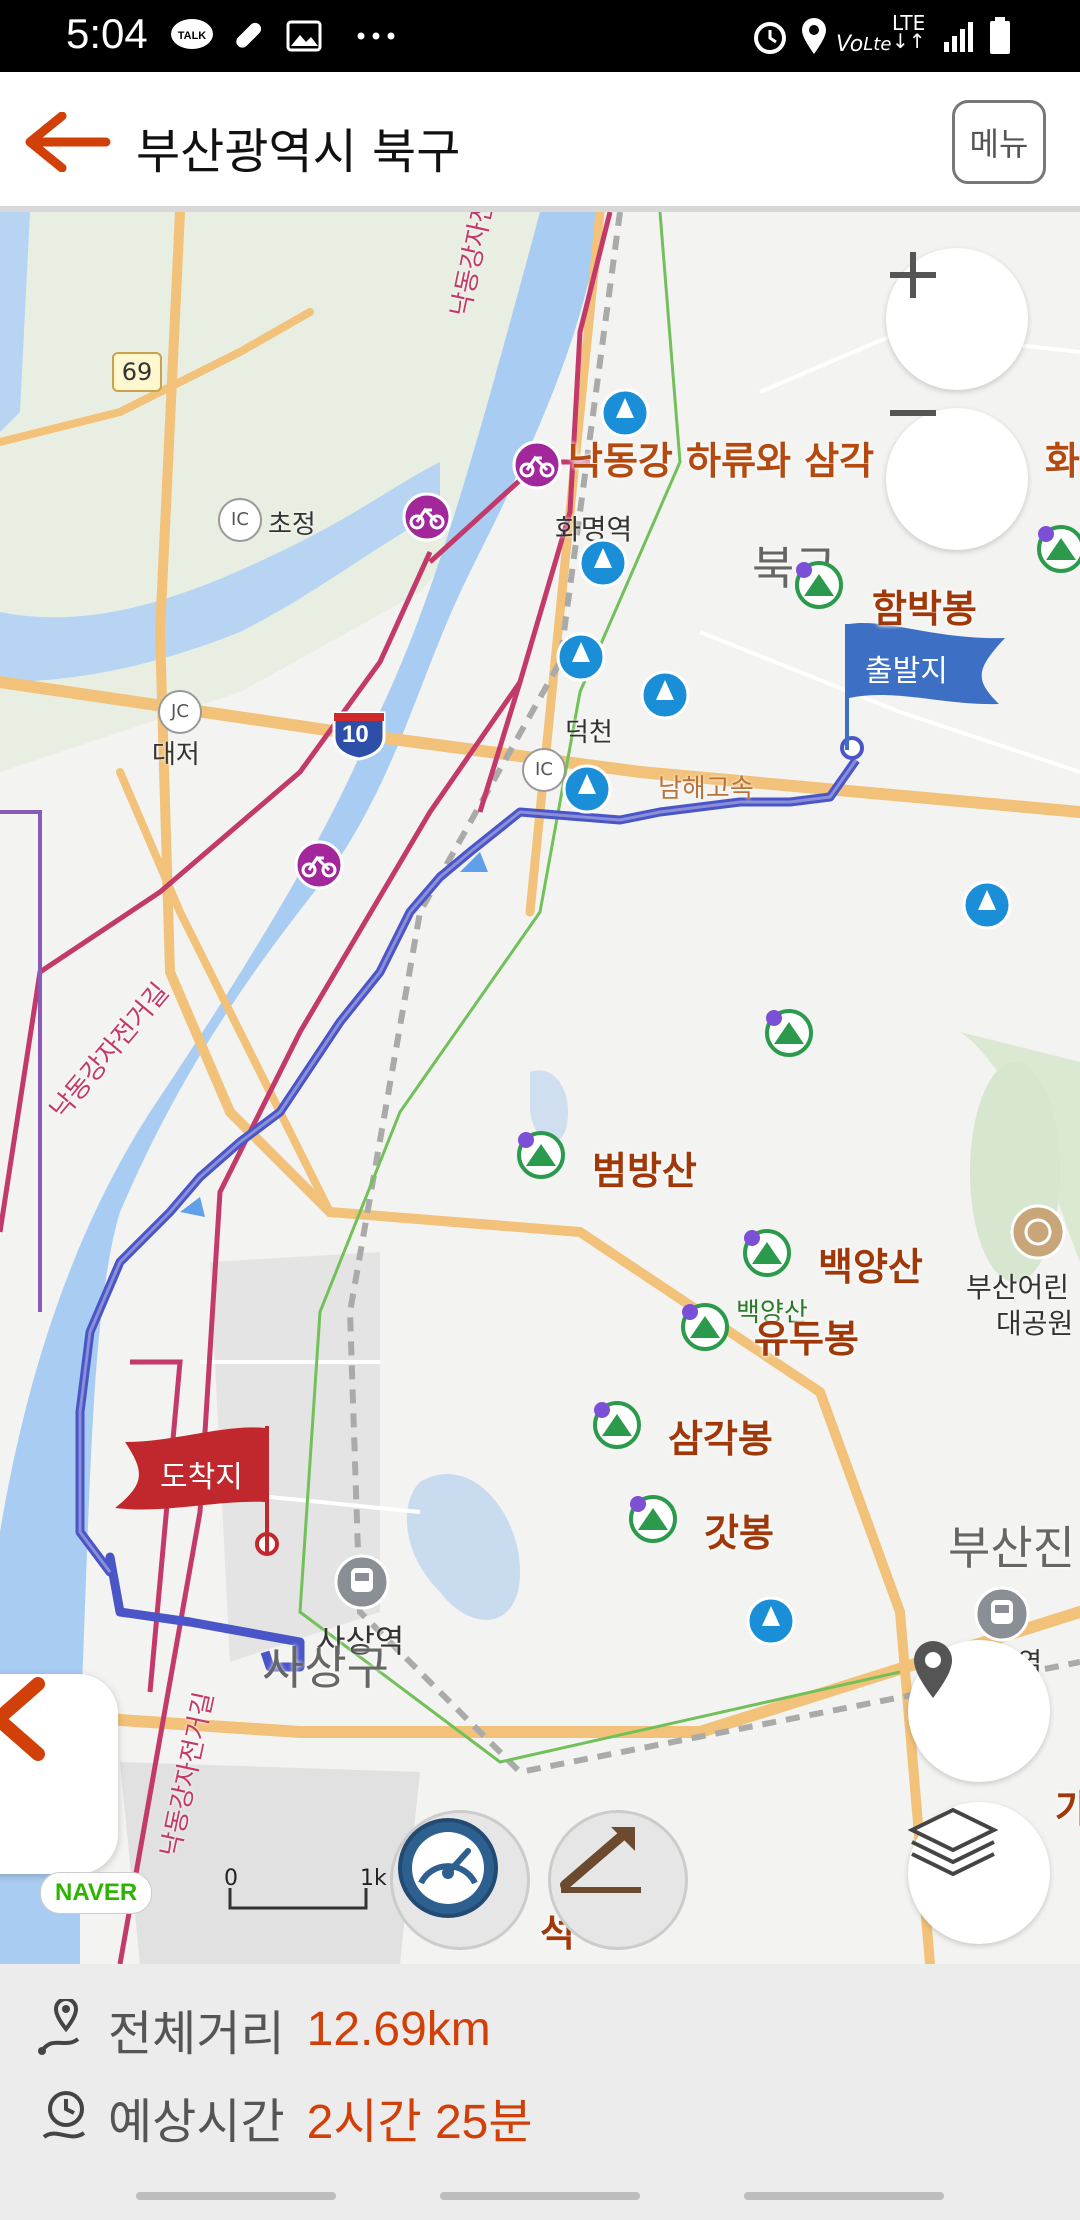 This screenshot has height=2220, width=1080. What do you see at coordinates (448, 1868) in the screenshot?
I see `speedometer-icon` at bounding box center [448, 1868].